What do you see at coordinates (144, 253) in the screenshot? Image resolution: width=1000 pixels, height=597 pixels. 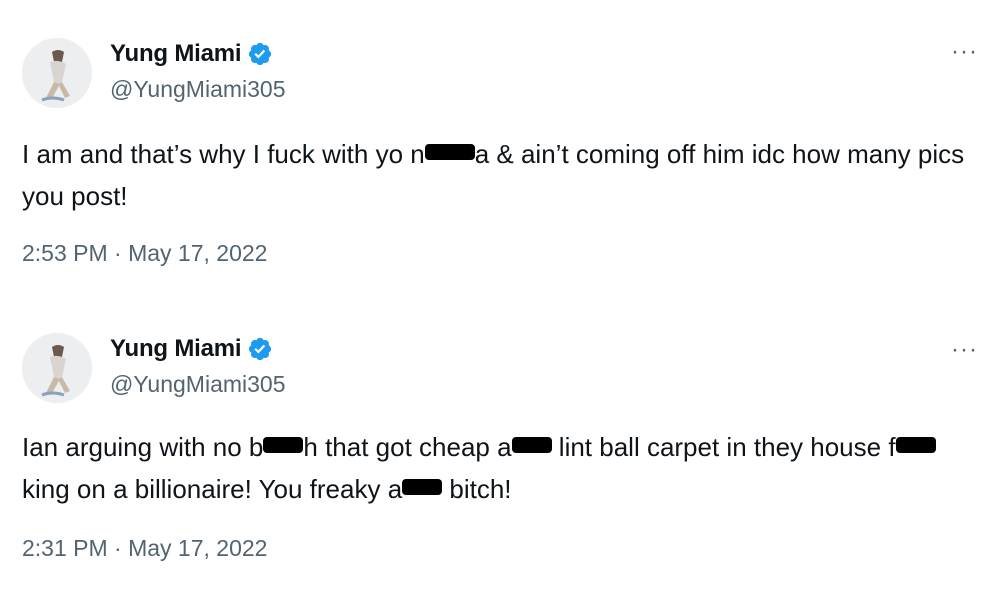 I see `timestamp: 2:53 PM · May 17, 2022` at bounding box center [144, 253].